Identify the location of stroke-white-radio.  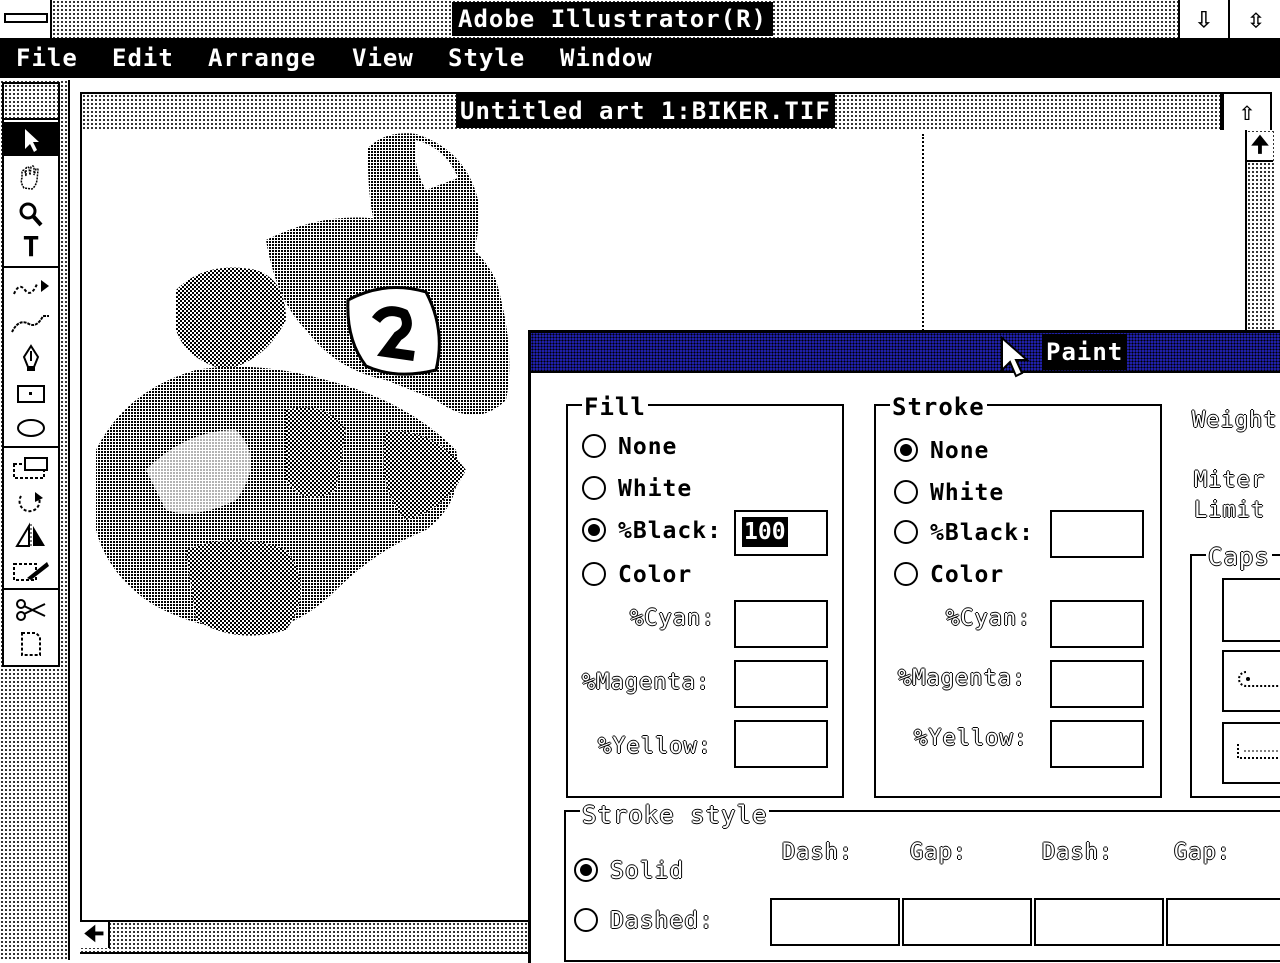
(906, 491).